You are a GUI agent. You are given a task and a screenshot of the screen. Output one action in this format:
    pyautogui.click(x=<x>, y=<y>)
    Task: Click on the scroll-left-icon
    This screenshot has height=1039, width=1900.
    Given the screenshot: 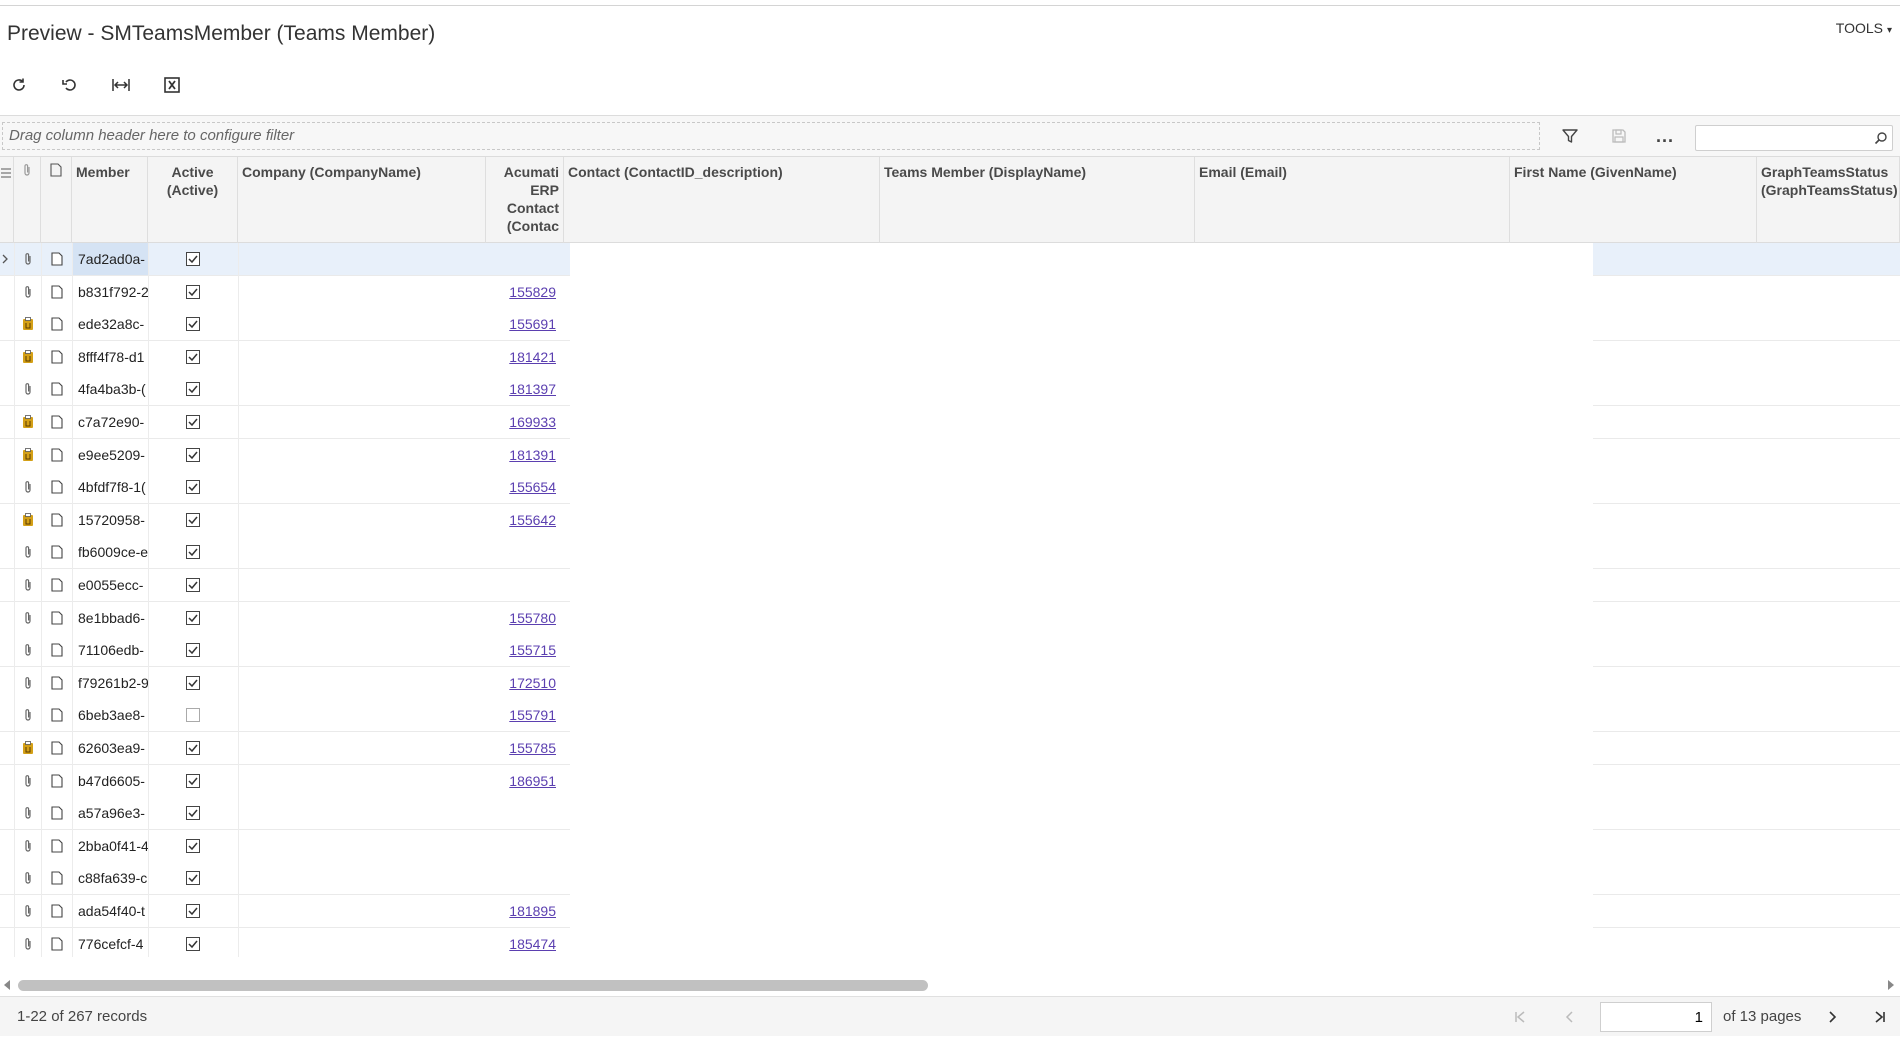 What is the action you would take?
    pyautogui.click(x=8, y=985)
    